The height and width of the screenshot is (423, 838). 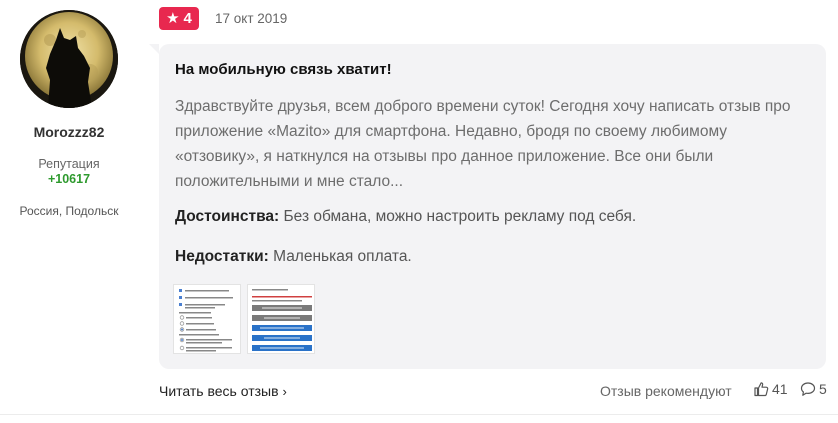 What do you see at coordinates (69, 164) in the screenshot?
I see `reputation-label: Репутация` at bounding box center [69, 164].